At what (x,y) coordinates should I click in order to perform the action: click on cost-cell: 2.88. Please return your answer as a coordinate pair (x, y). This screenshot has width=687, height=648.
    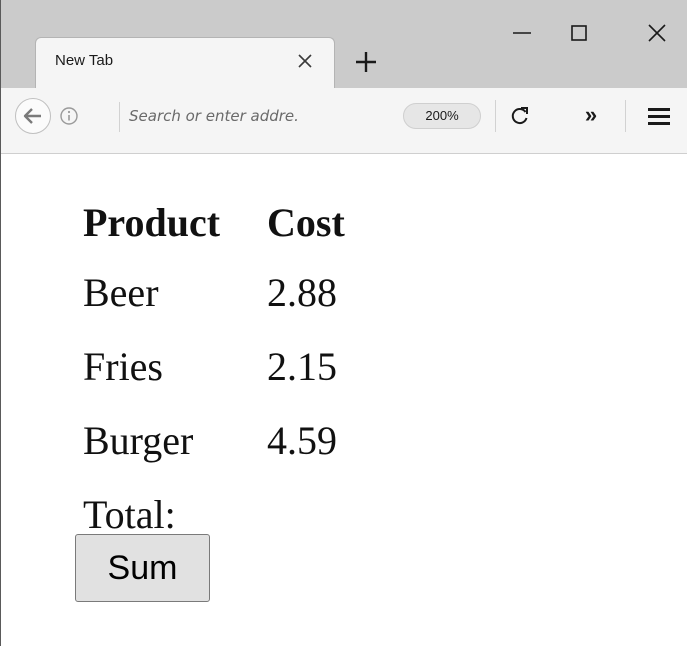
    Looking at the image, I should click on (302, 292).